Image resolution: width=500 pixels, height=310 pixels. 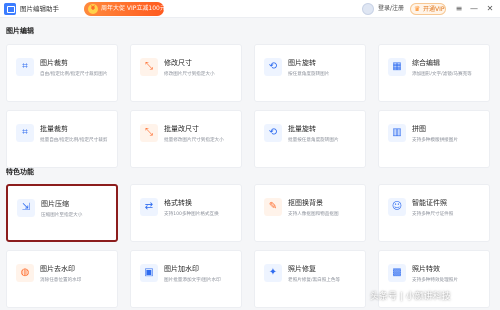 What do you see at coordinates (314, 280) in the screenshot?
I see `card-description: 老照片修复/黑白照上色等` at bounding box center [314, 280].